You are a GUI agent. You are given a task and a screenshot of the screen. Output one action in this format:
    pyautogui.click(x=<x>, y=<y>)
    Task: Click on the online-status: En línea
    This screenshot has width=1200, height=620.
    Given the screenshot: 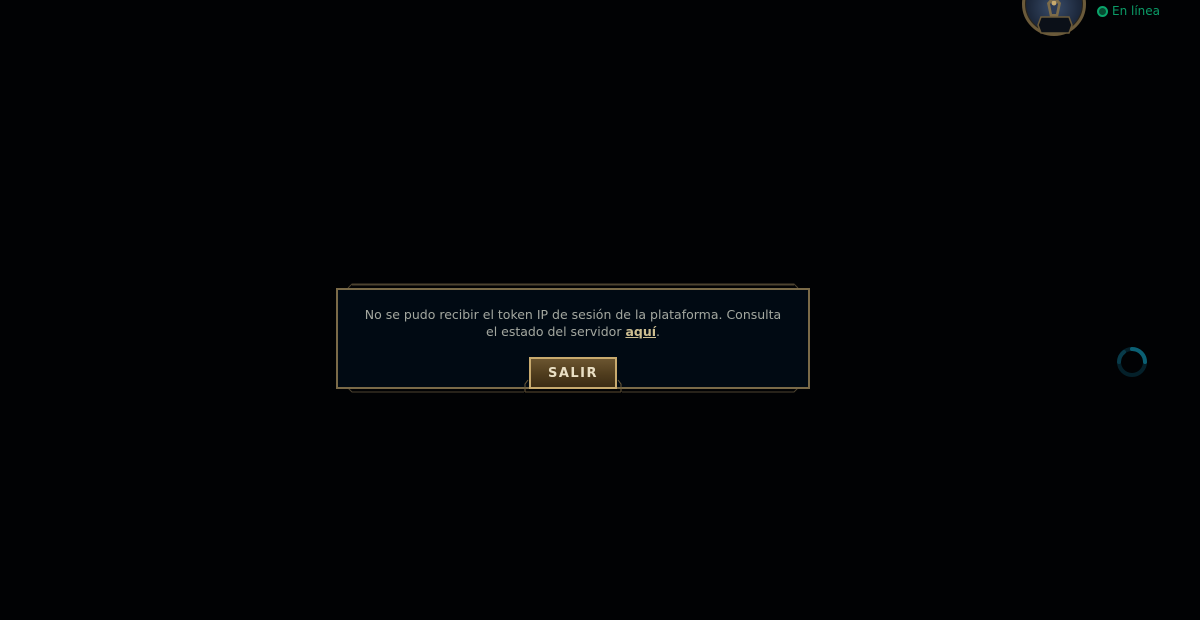 What is the action you would take?
    pyautogui.click(x=1128, y=11)
    